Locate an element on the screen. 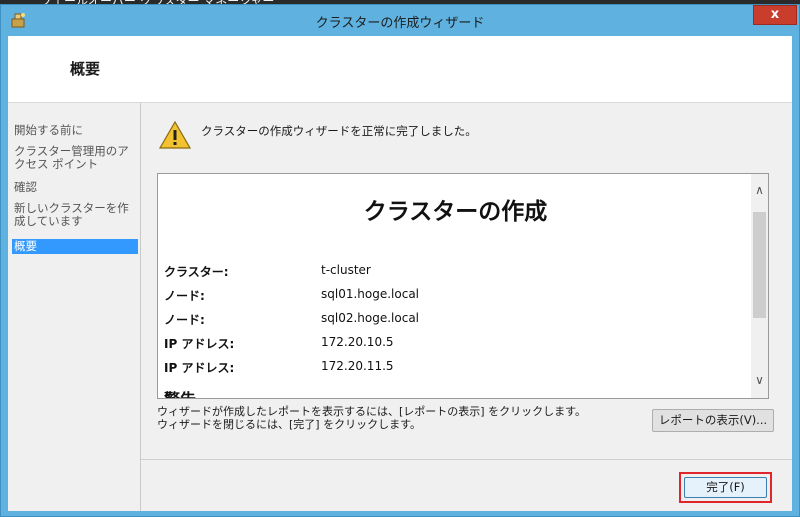  title-bar: クラスターの作成ウィザード x is located at coordinates (400, 20).